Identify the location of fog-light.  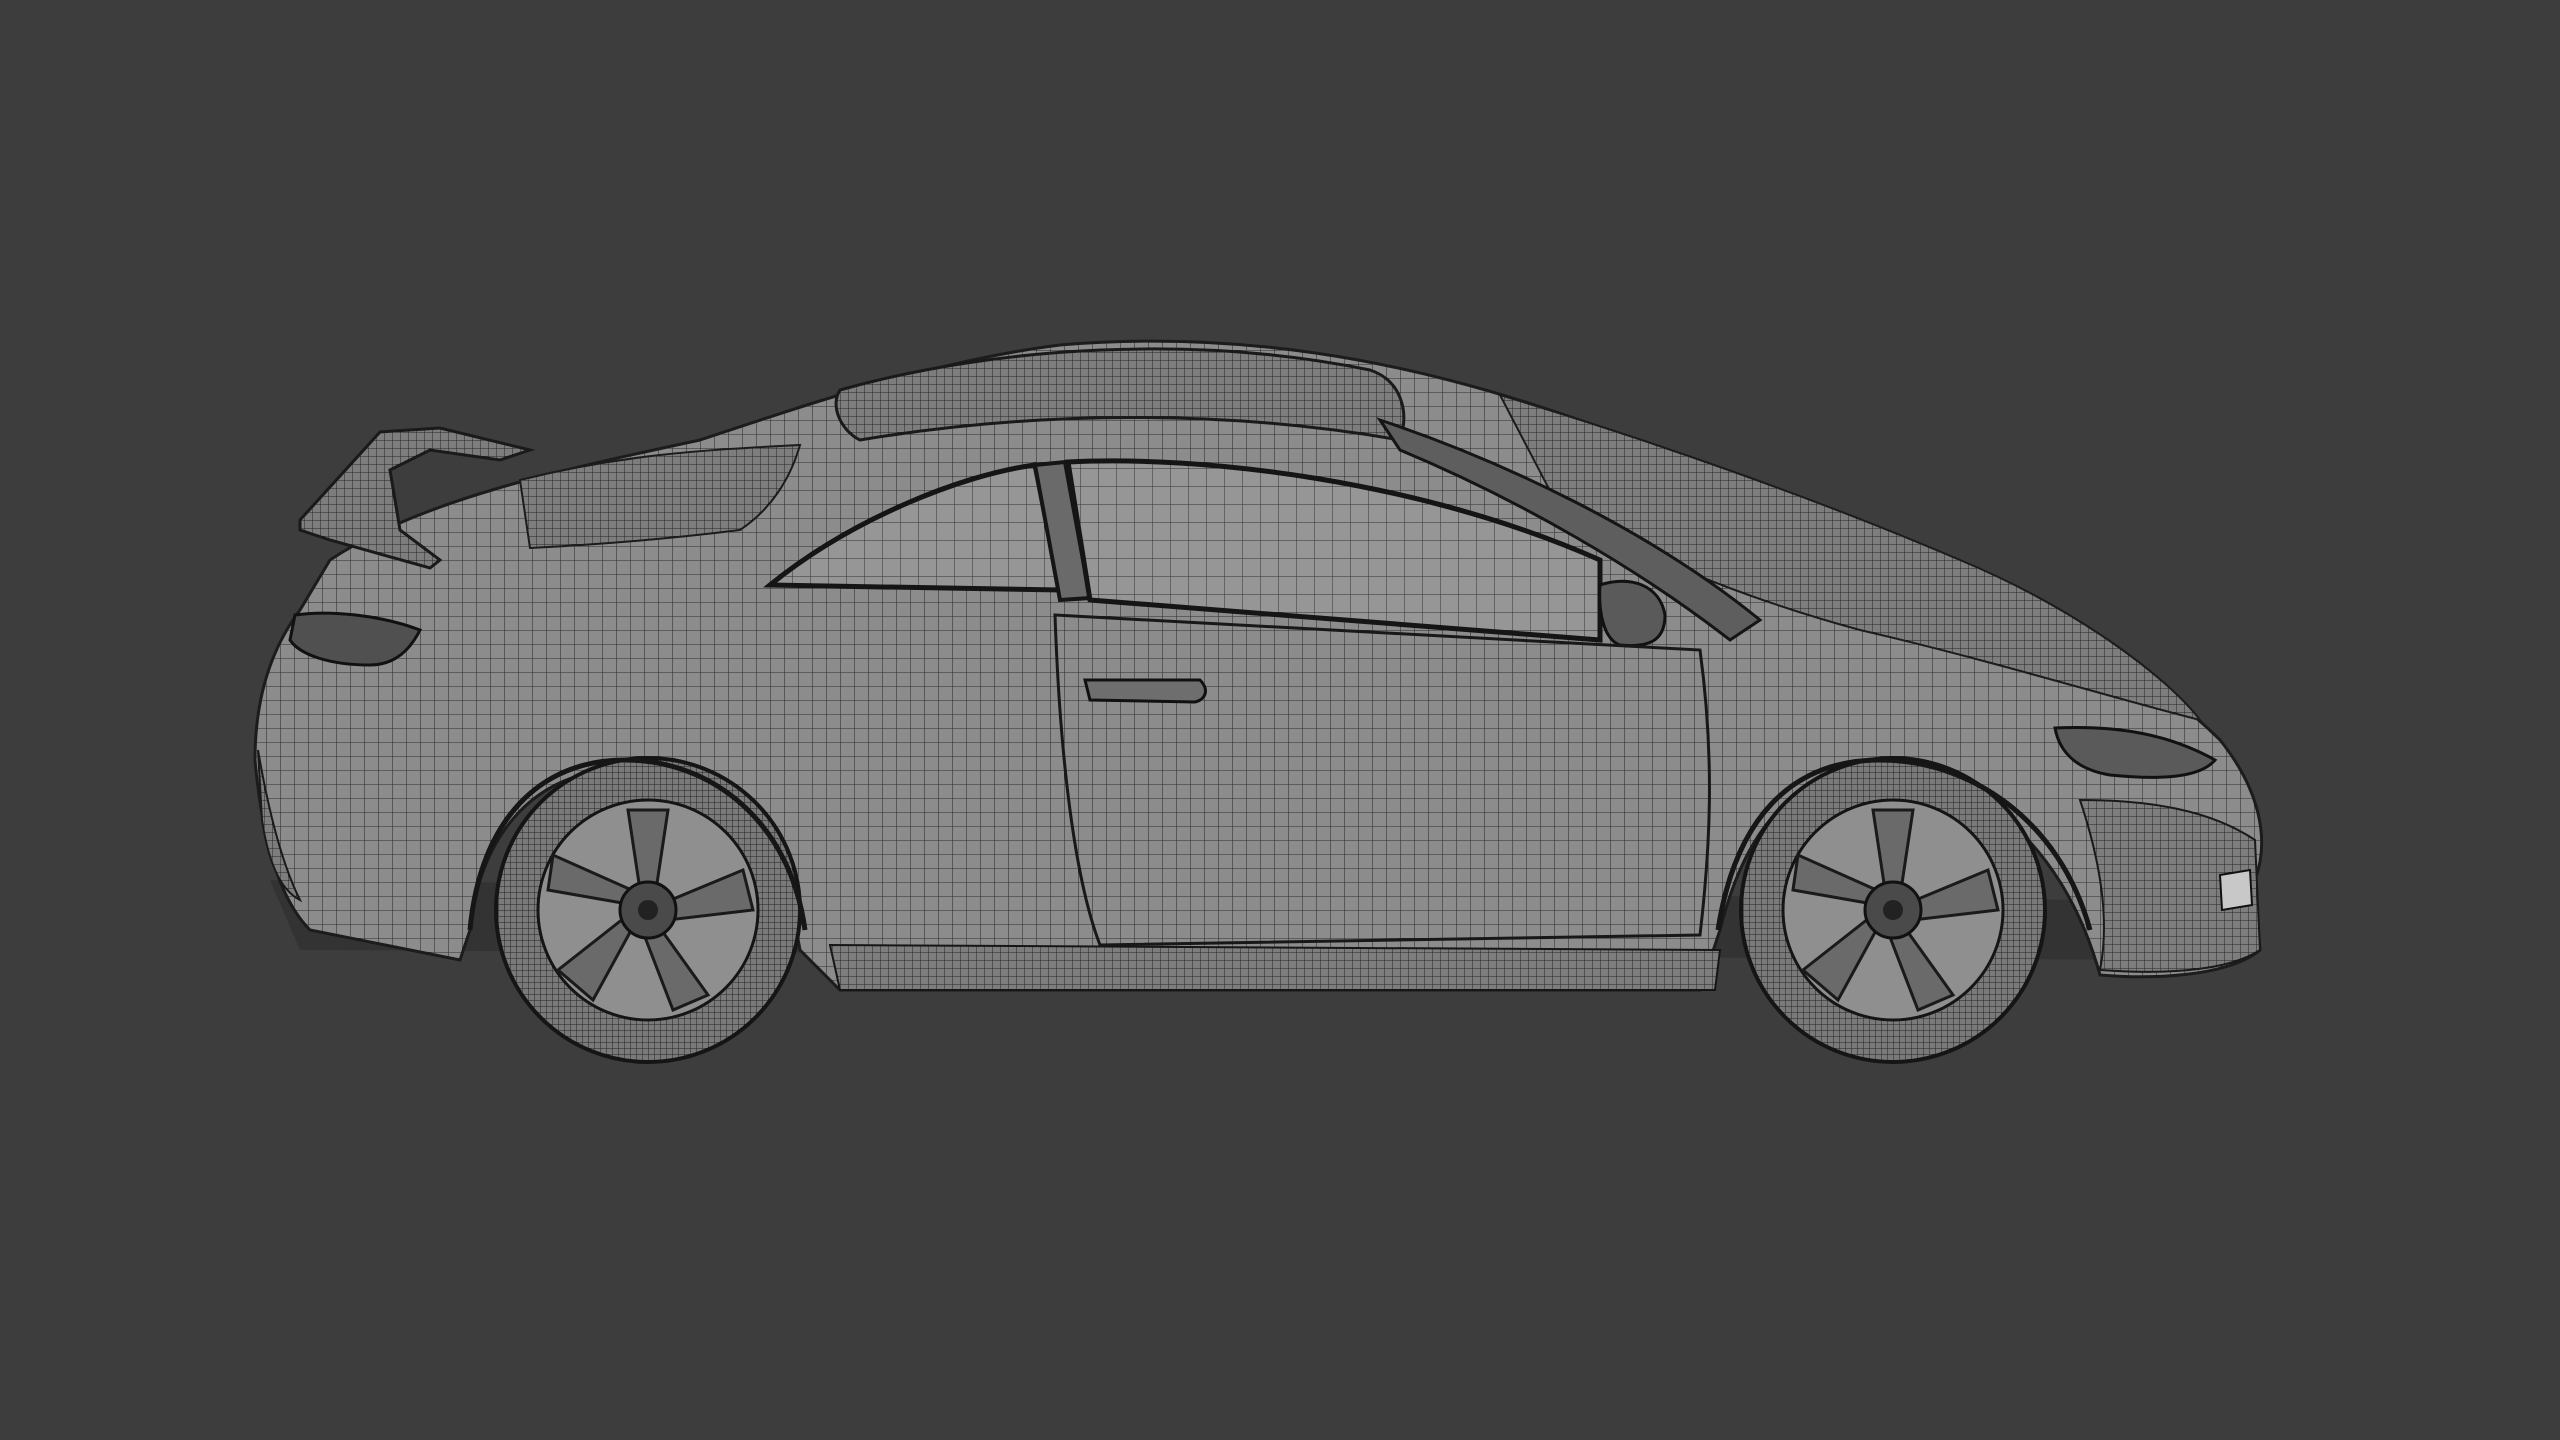
(2236, 890).